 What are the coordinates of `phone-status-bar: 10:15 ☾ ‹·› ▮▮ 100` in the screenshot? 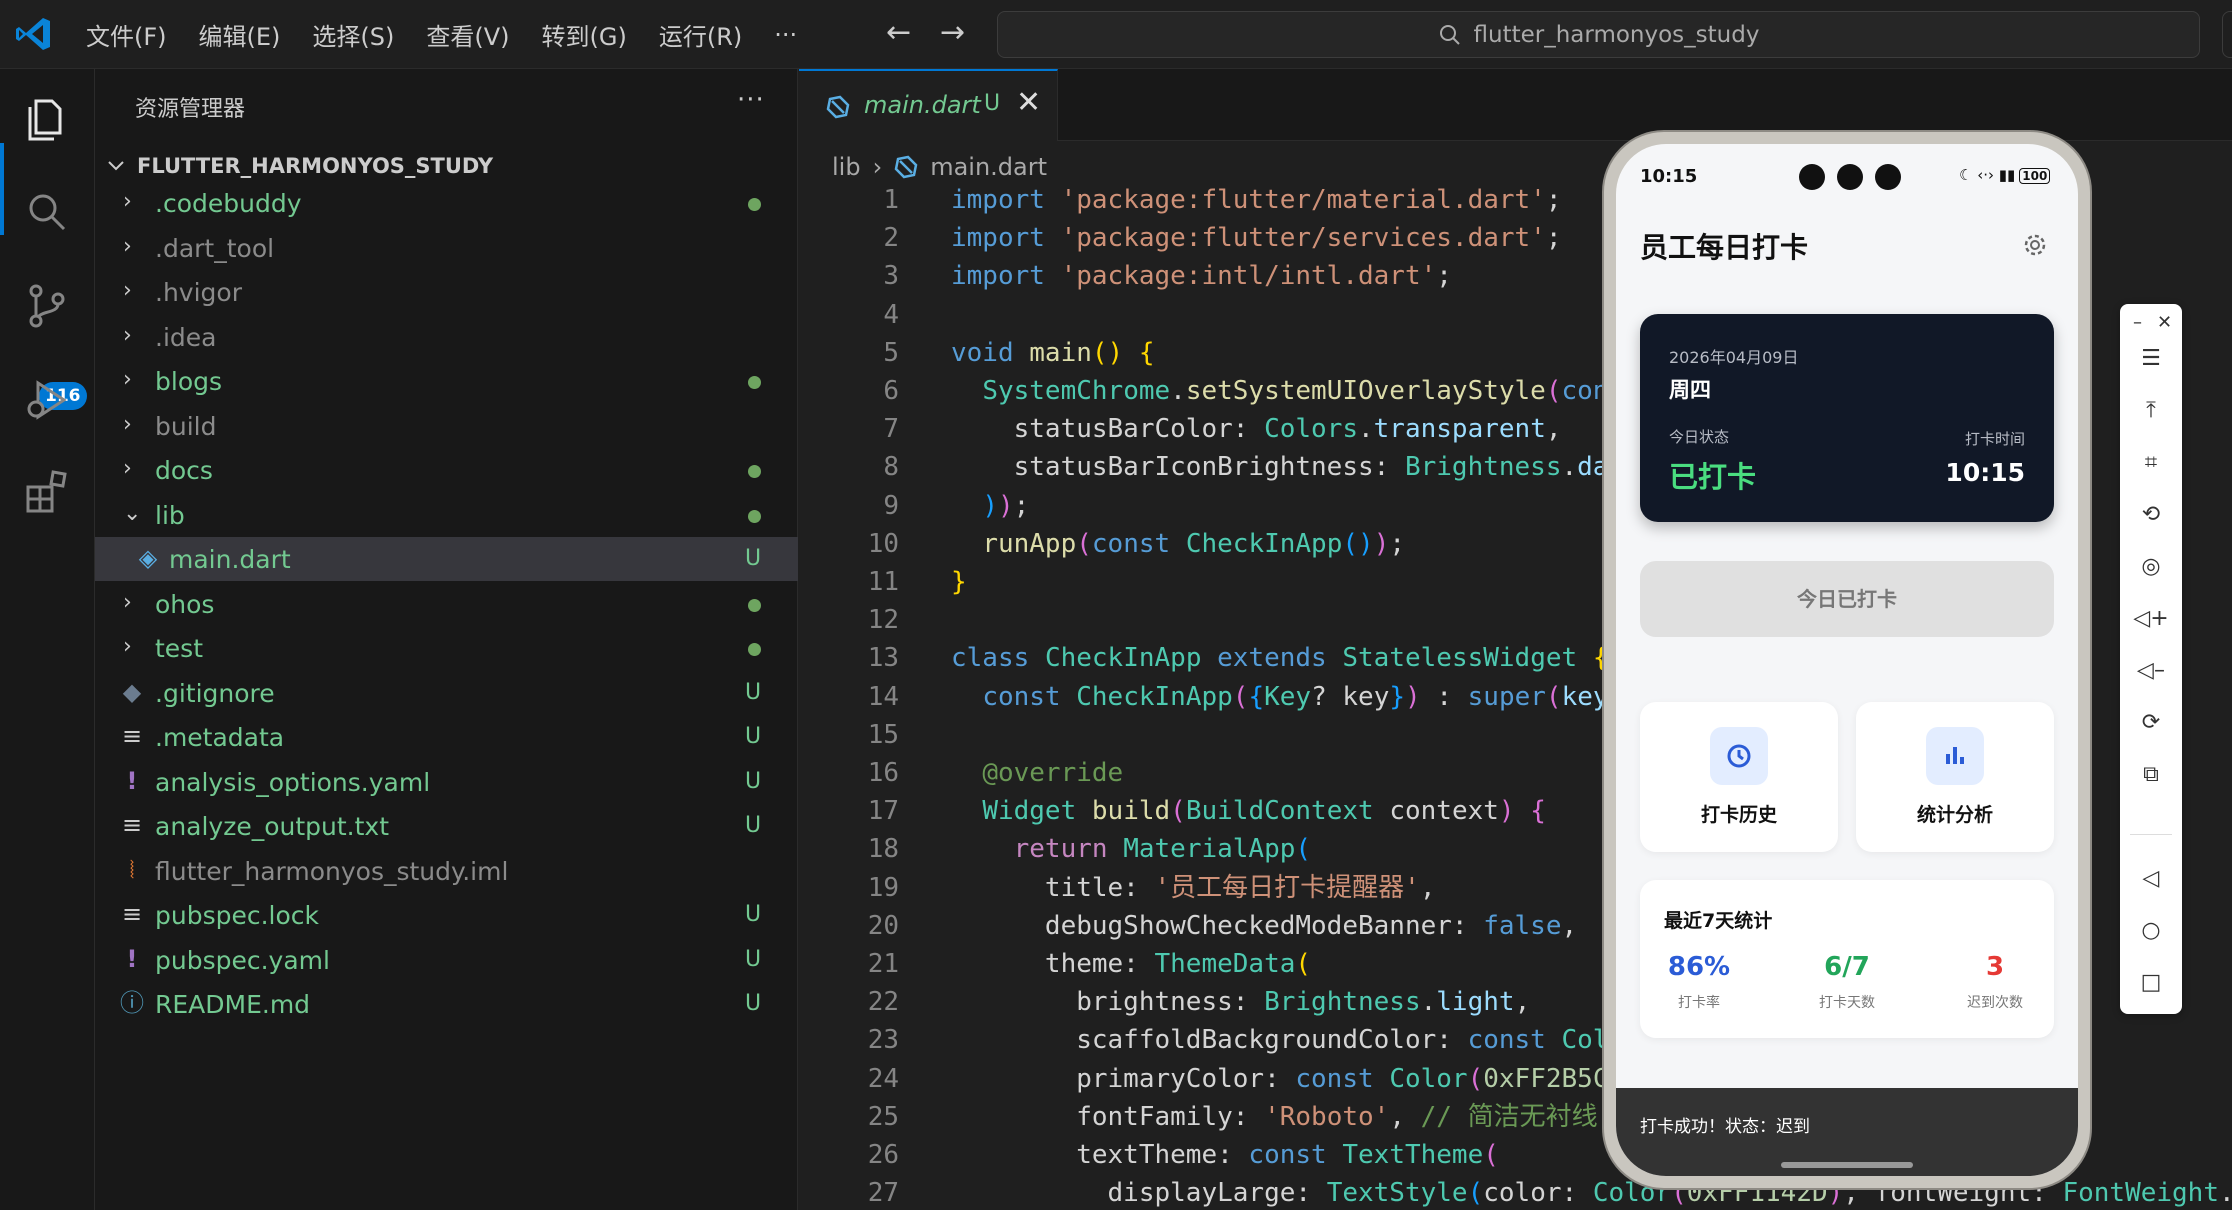 It's located at (1847, 170).